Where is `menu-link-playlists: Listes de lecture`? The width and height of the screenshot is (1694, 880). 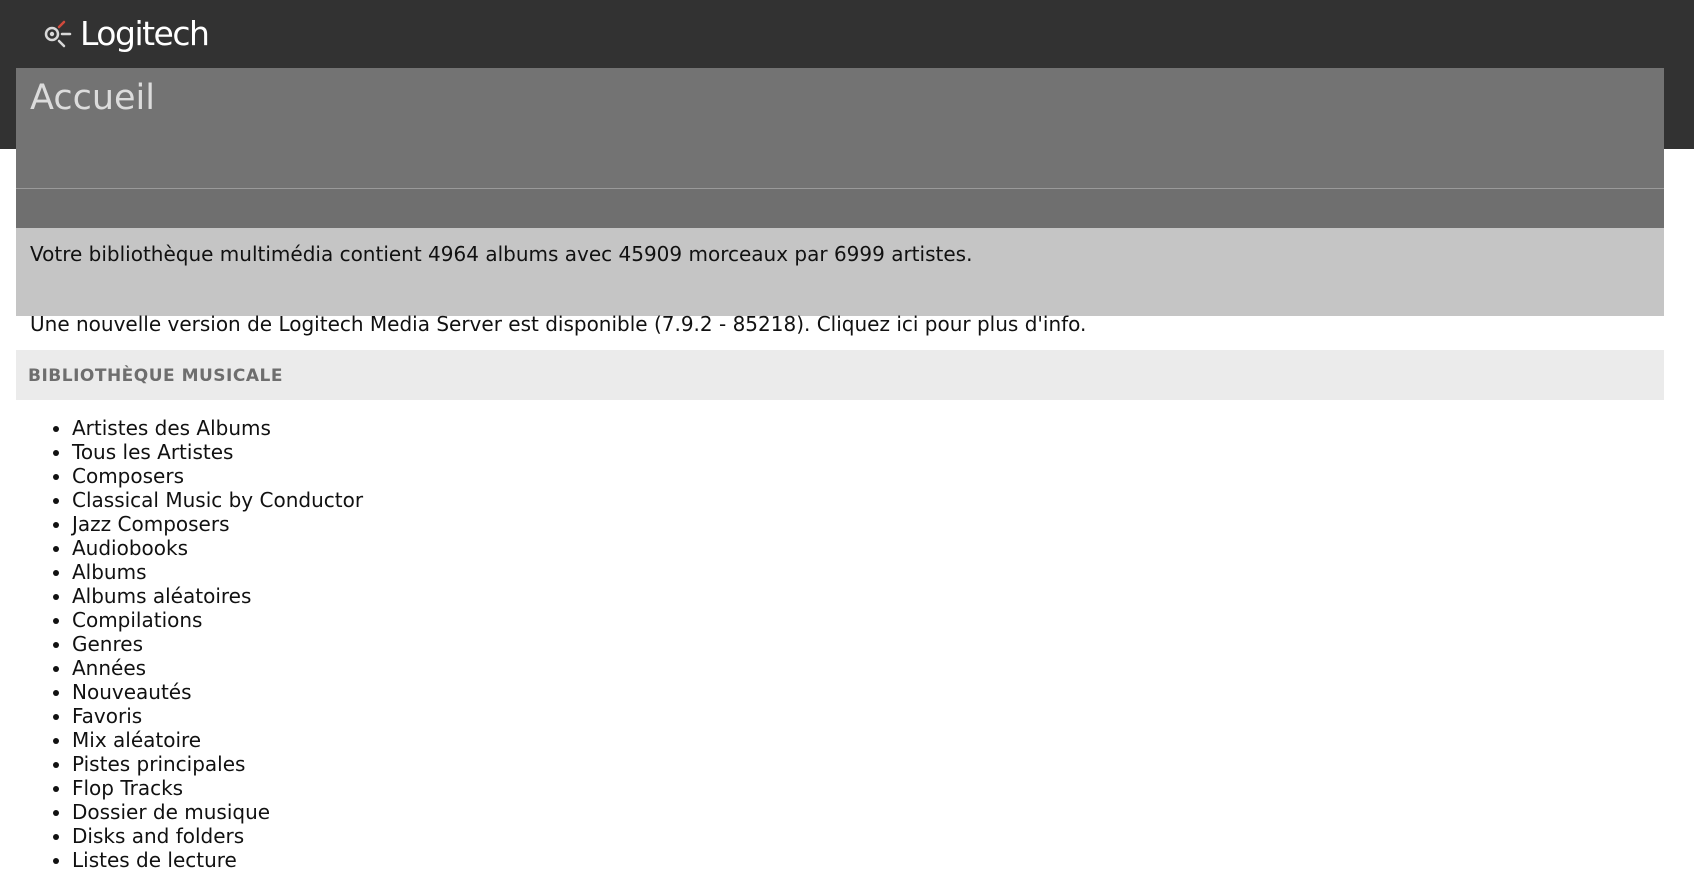 menu-link-playlists: Listes de lecture is located at coordinates (154, 860).